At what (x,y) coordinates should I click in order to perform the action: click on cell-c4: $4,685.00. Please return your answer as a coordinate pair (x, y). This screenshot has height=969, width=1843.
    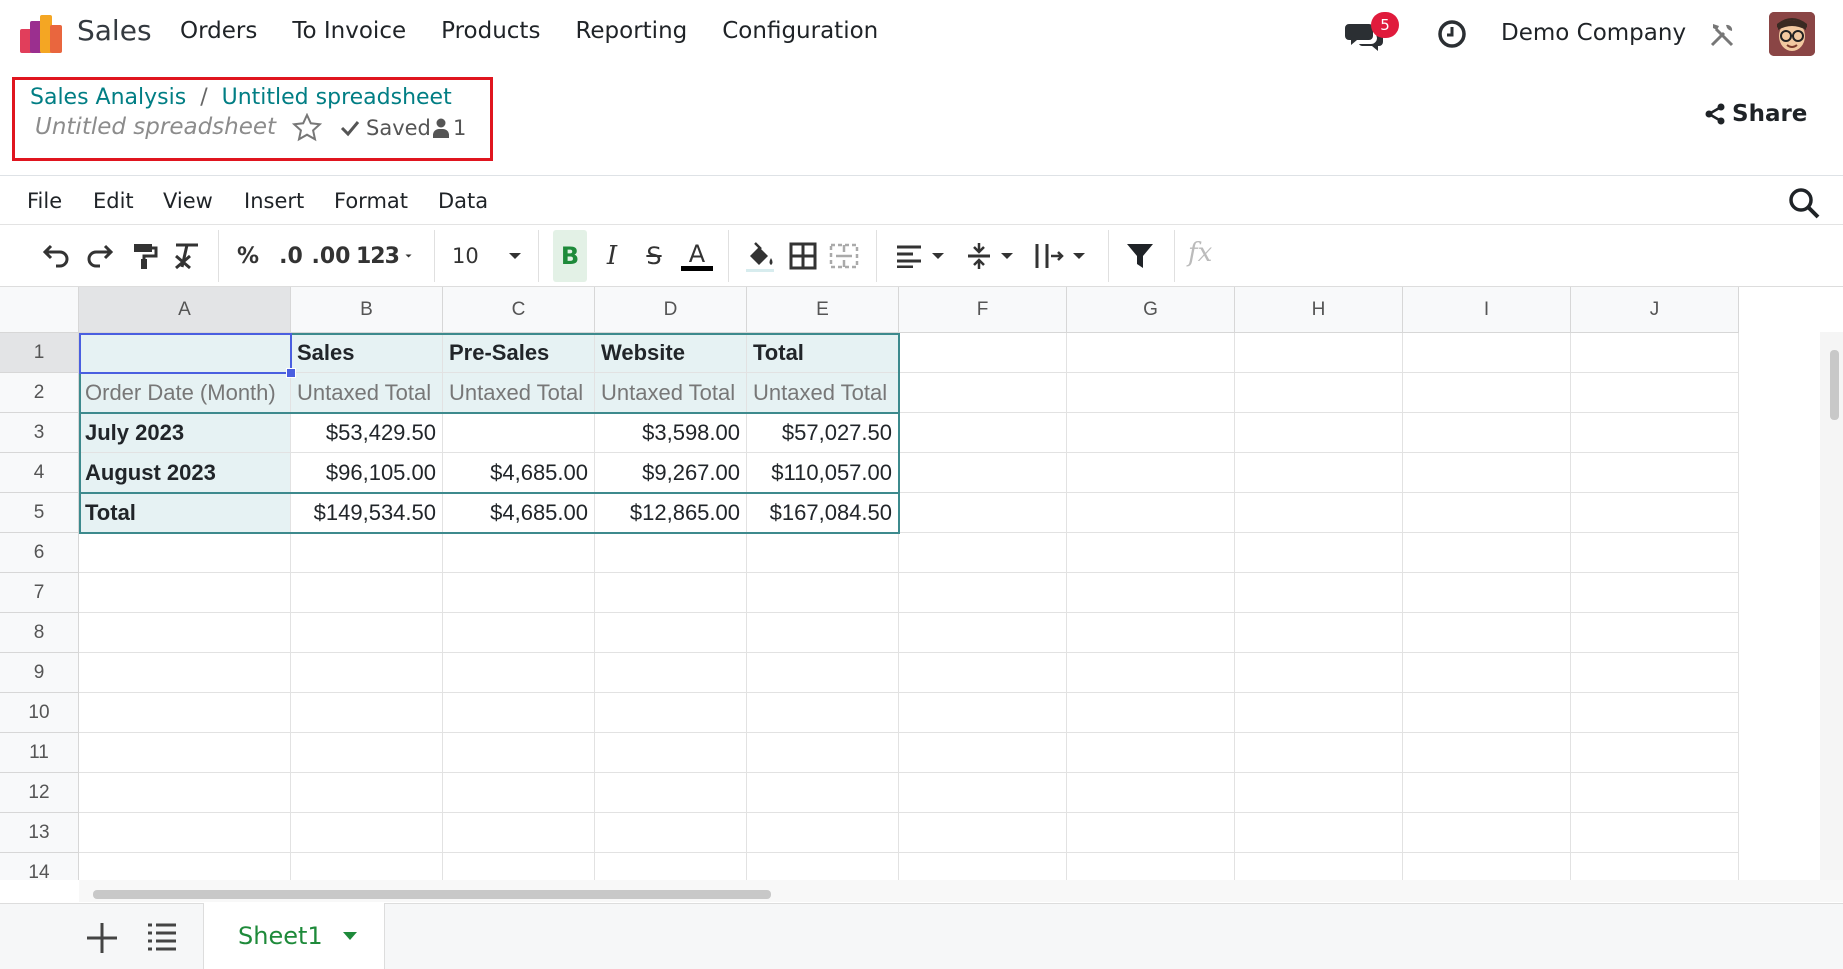
    Looking at the image, I should click on (519, 473).